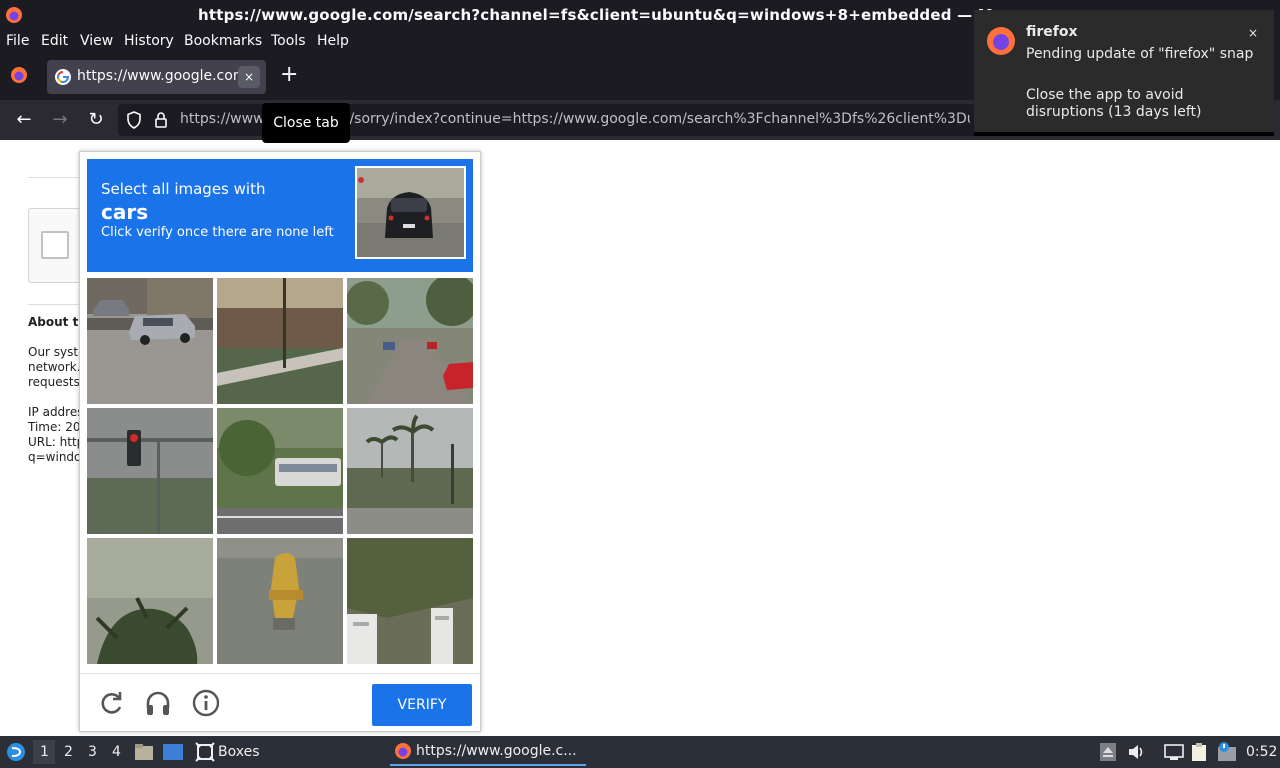 The image size is (1280, 768). I want to click on menu-help: Help, so click(333, 41).